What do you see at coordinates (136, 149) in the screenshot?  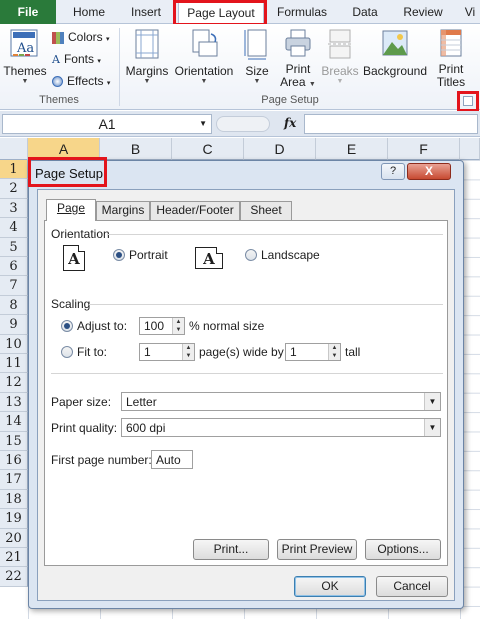 I see `column-header-b: B` at bounding box center [136, 149].